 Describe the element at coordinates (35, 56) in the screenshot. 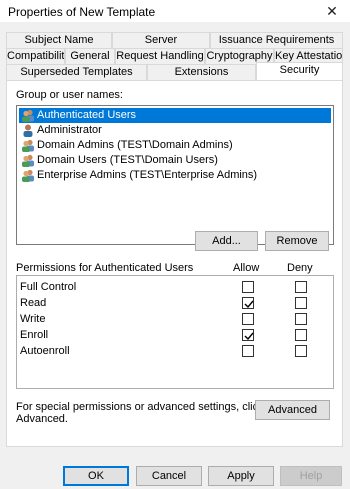

I see `tab-compatibility: Compatibility` at that location.